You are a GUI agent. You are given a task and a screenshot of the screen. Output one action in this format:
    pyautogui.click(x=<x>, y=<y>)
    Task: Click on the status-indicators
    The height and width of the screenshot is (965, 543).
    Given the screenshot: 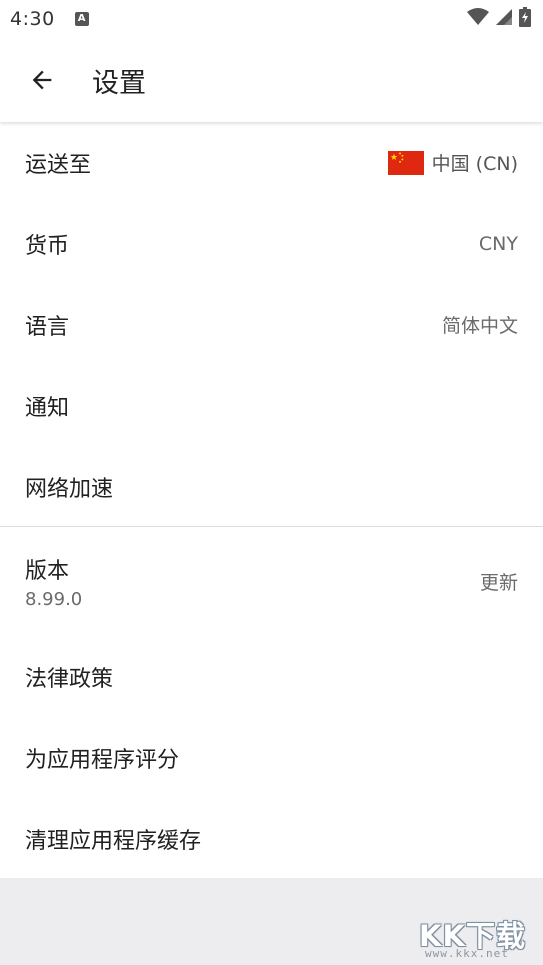 What is the action you would take?
    pyautogui.click(x=499, y=19)
    